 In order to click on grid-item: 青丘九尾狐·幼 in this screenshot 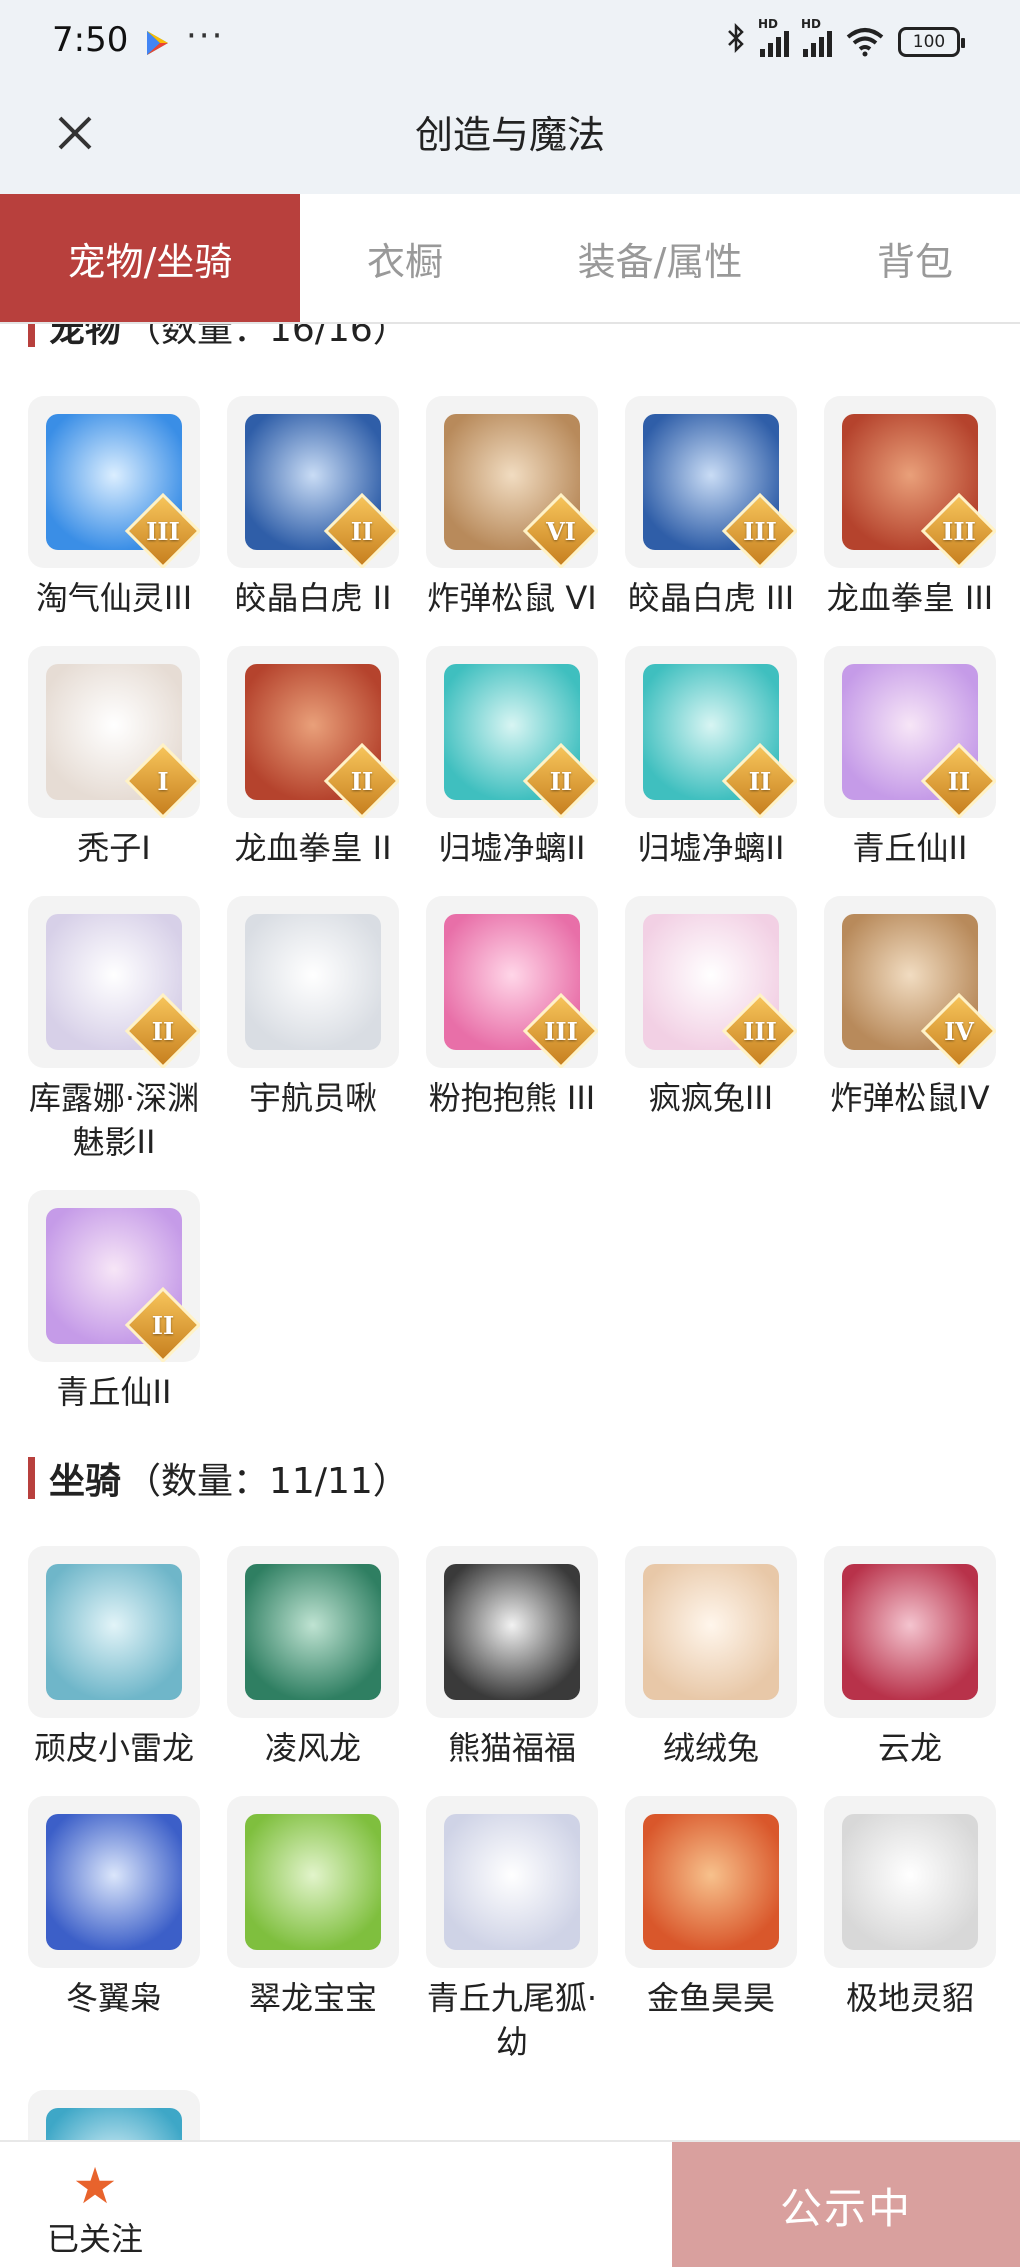, I will do `click(512, 1930)`.